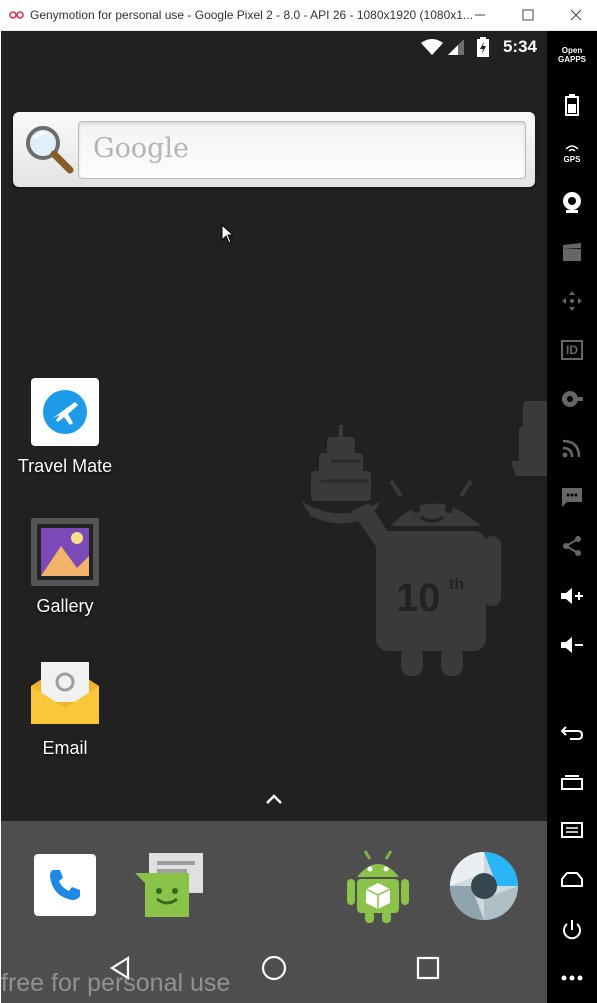 The image size is (597, 1003). I want to click on clapper-icon, so click(572, 252).